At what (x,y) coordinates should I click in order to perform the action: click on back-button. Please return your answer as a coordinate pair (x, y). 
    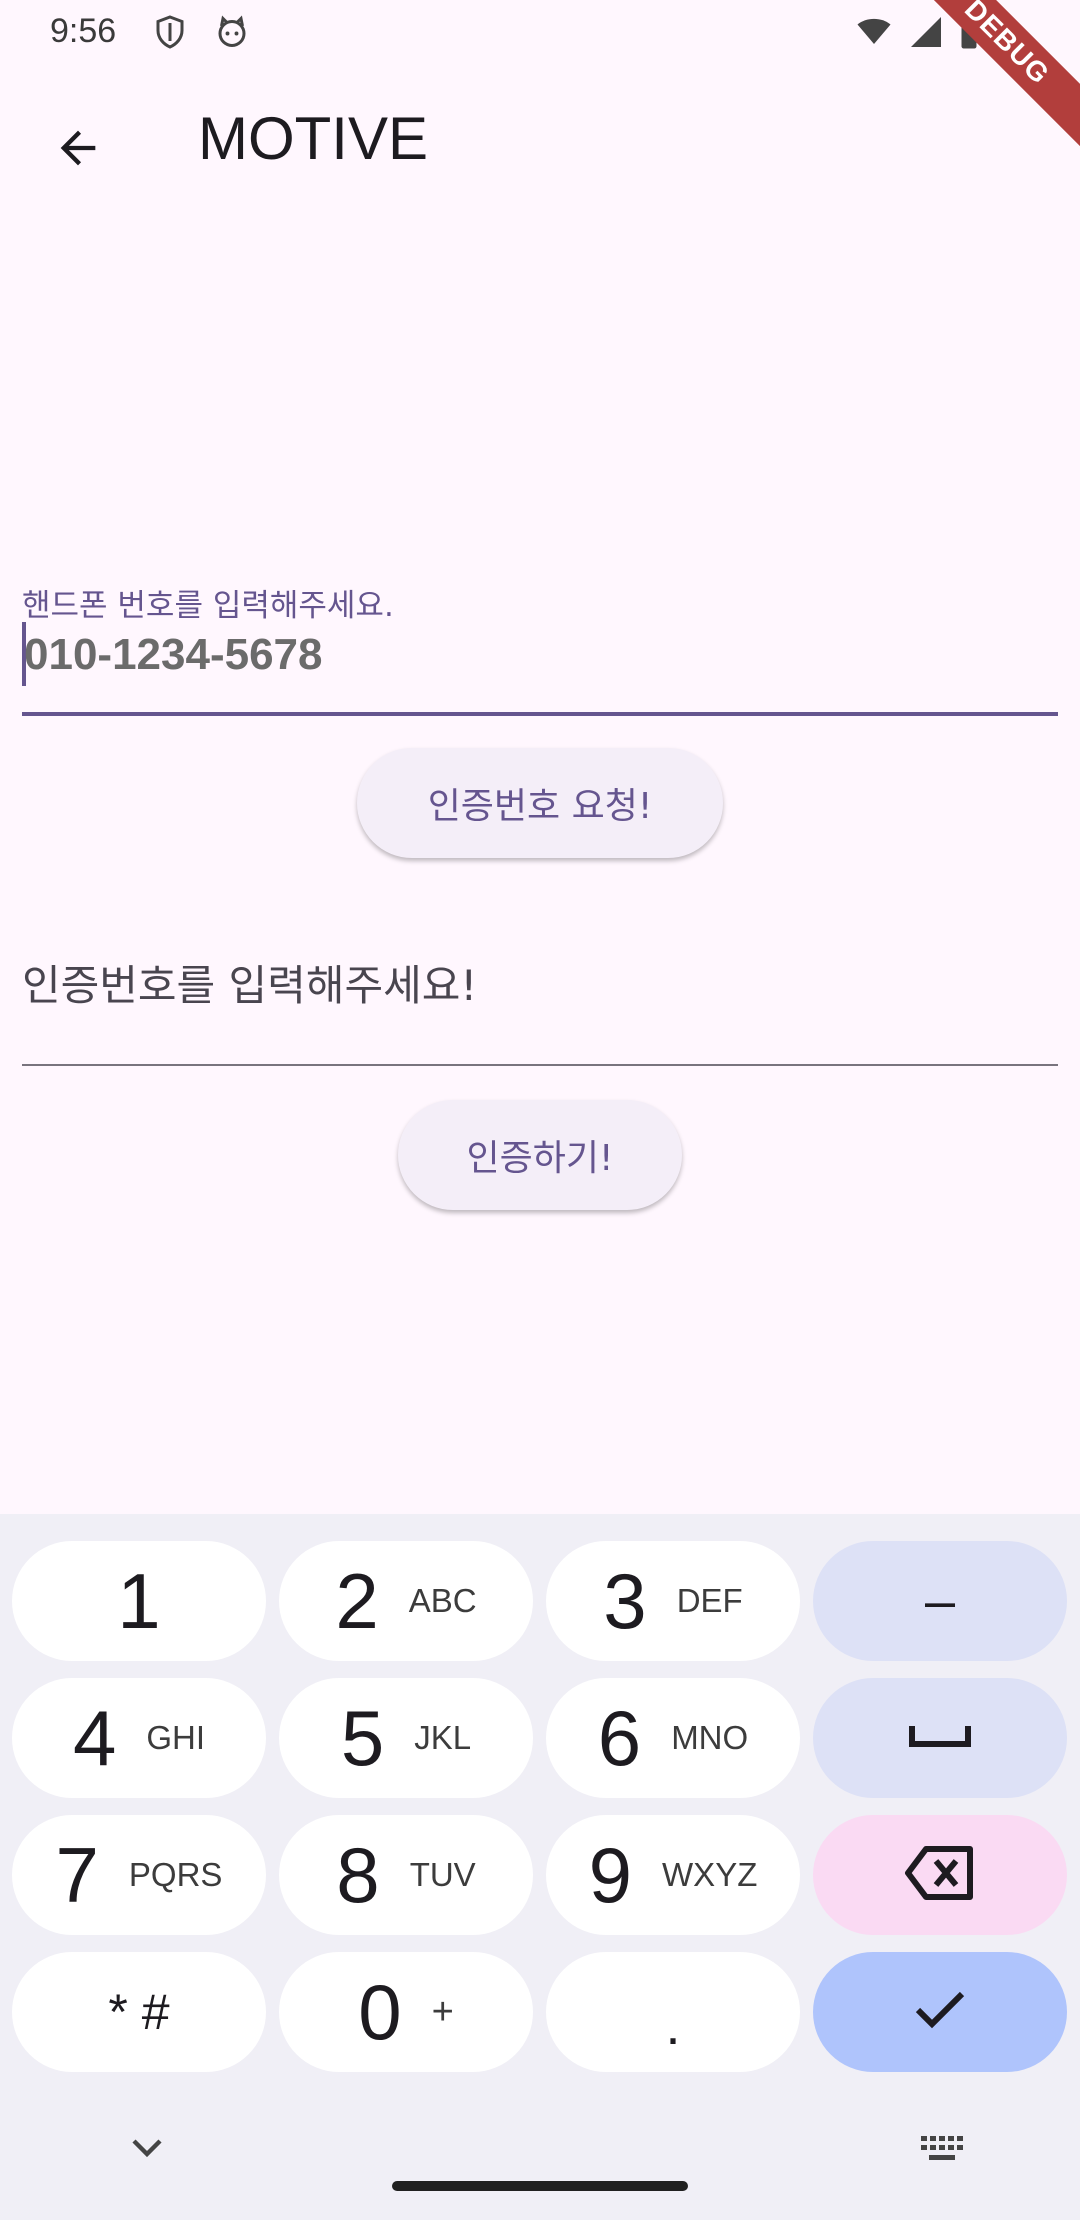
    Looking at the image, I should click on (78, 150).